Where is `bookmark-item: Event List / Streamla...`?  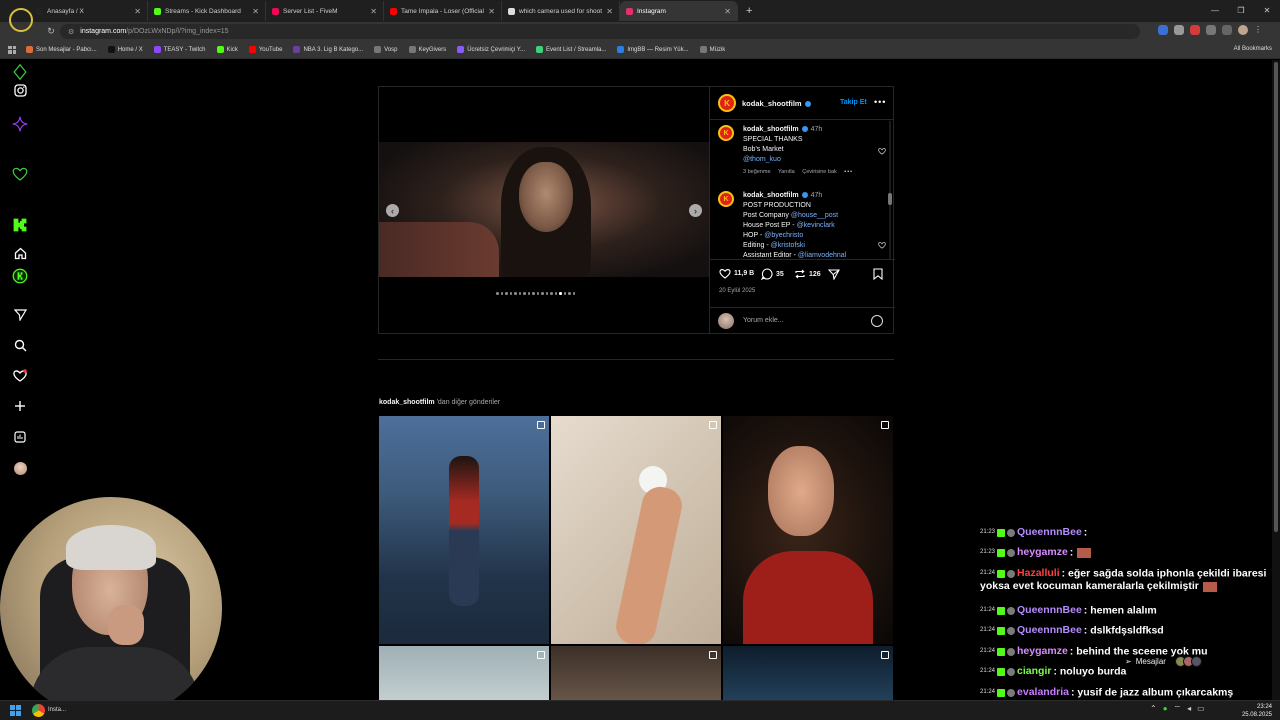
bookmark-item: Event List / Streamla... is located at coordinates (571, 49).